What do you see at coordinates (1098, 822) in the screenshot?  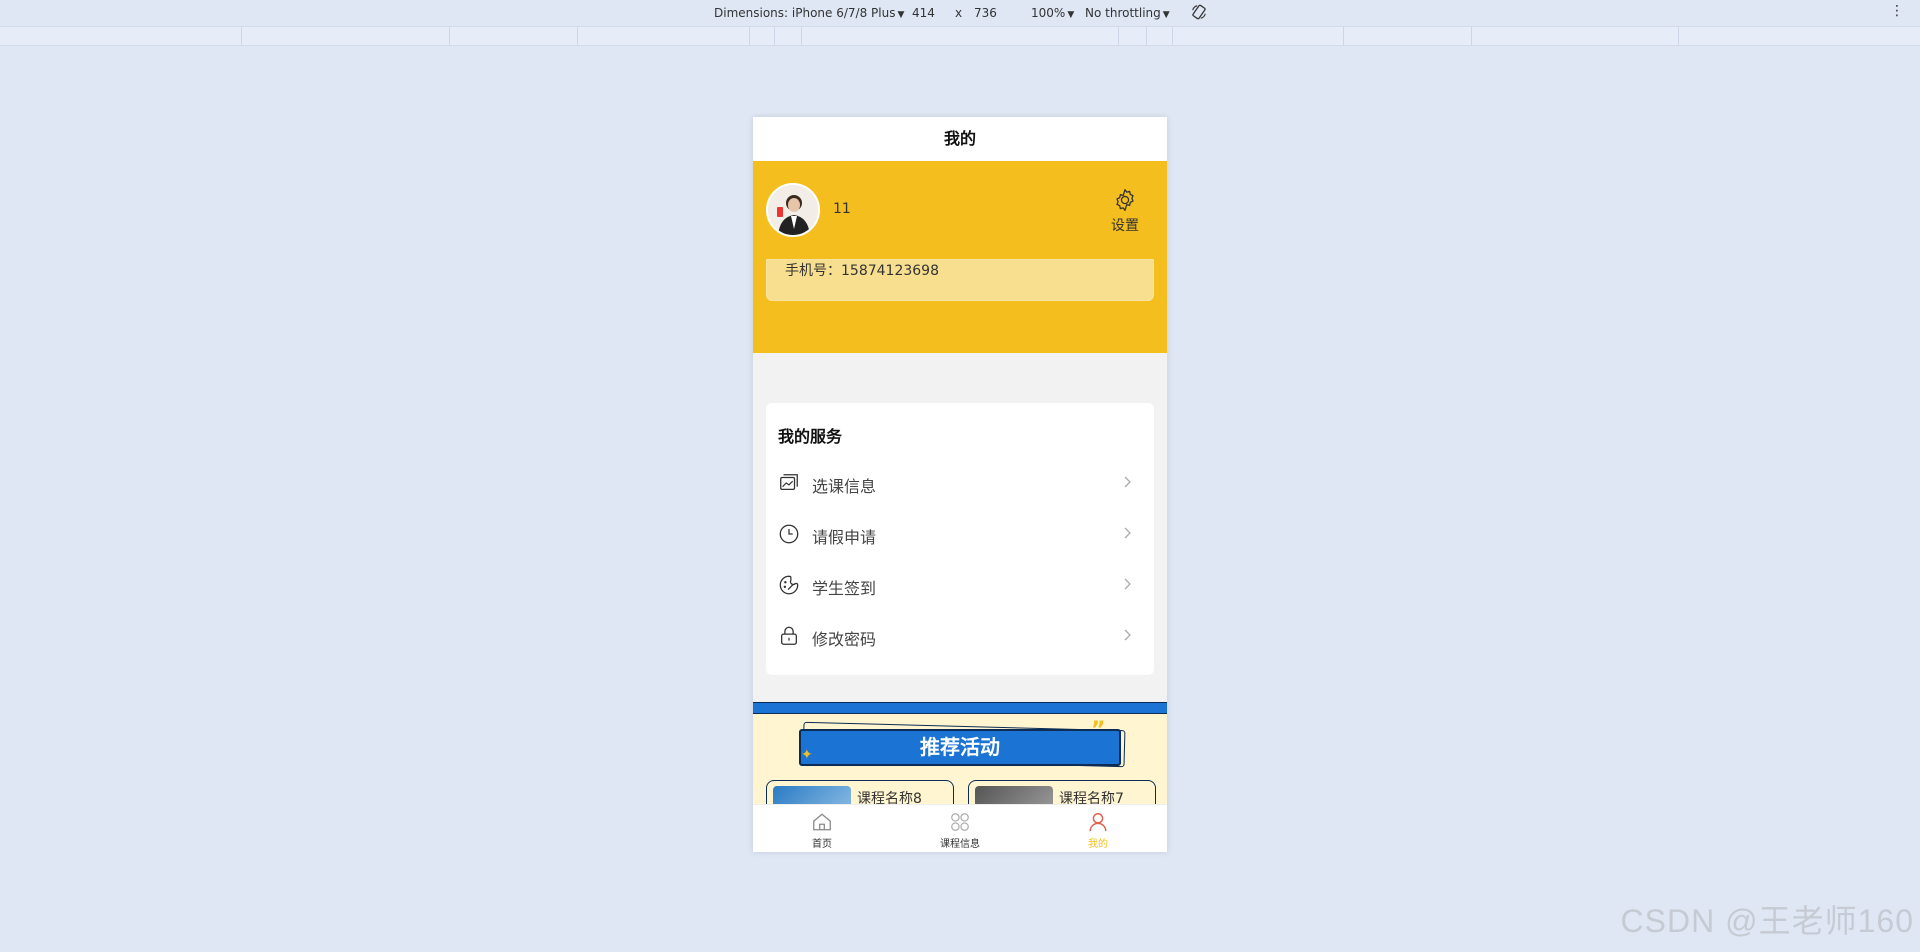 I see `user-icon` at bounding box center [1098, 822].